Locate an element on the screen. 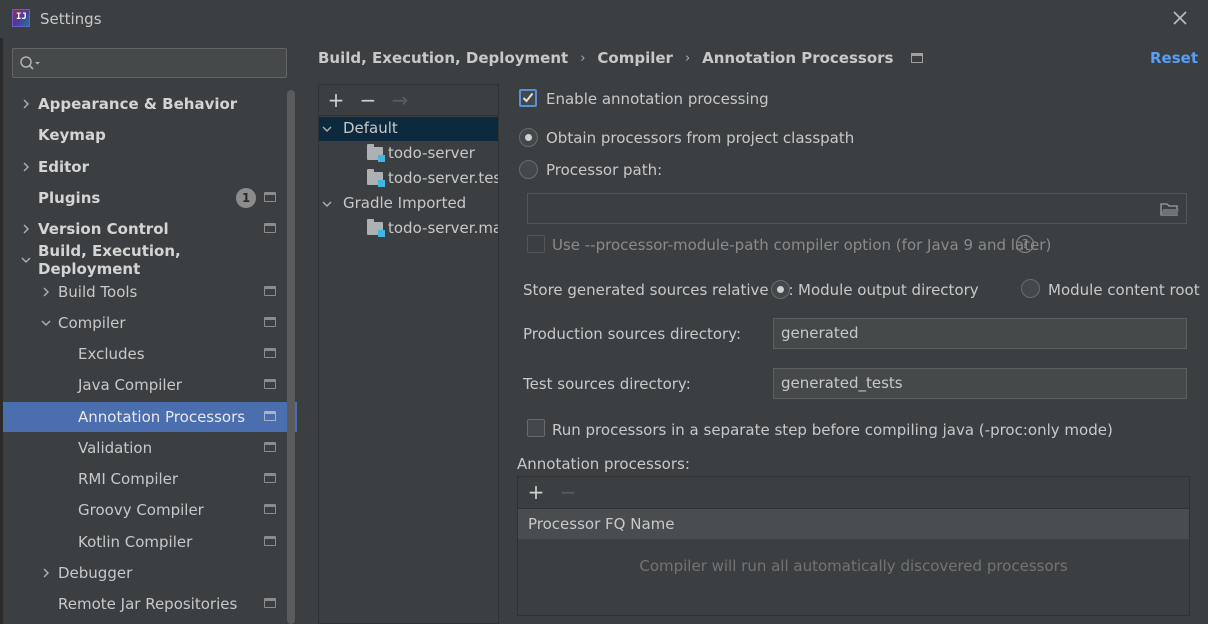  sidebar-item-label: Build, Execution, Deployment is located at coordinates (109, 260).